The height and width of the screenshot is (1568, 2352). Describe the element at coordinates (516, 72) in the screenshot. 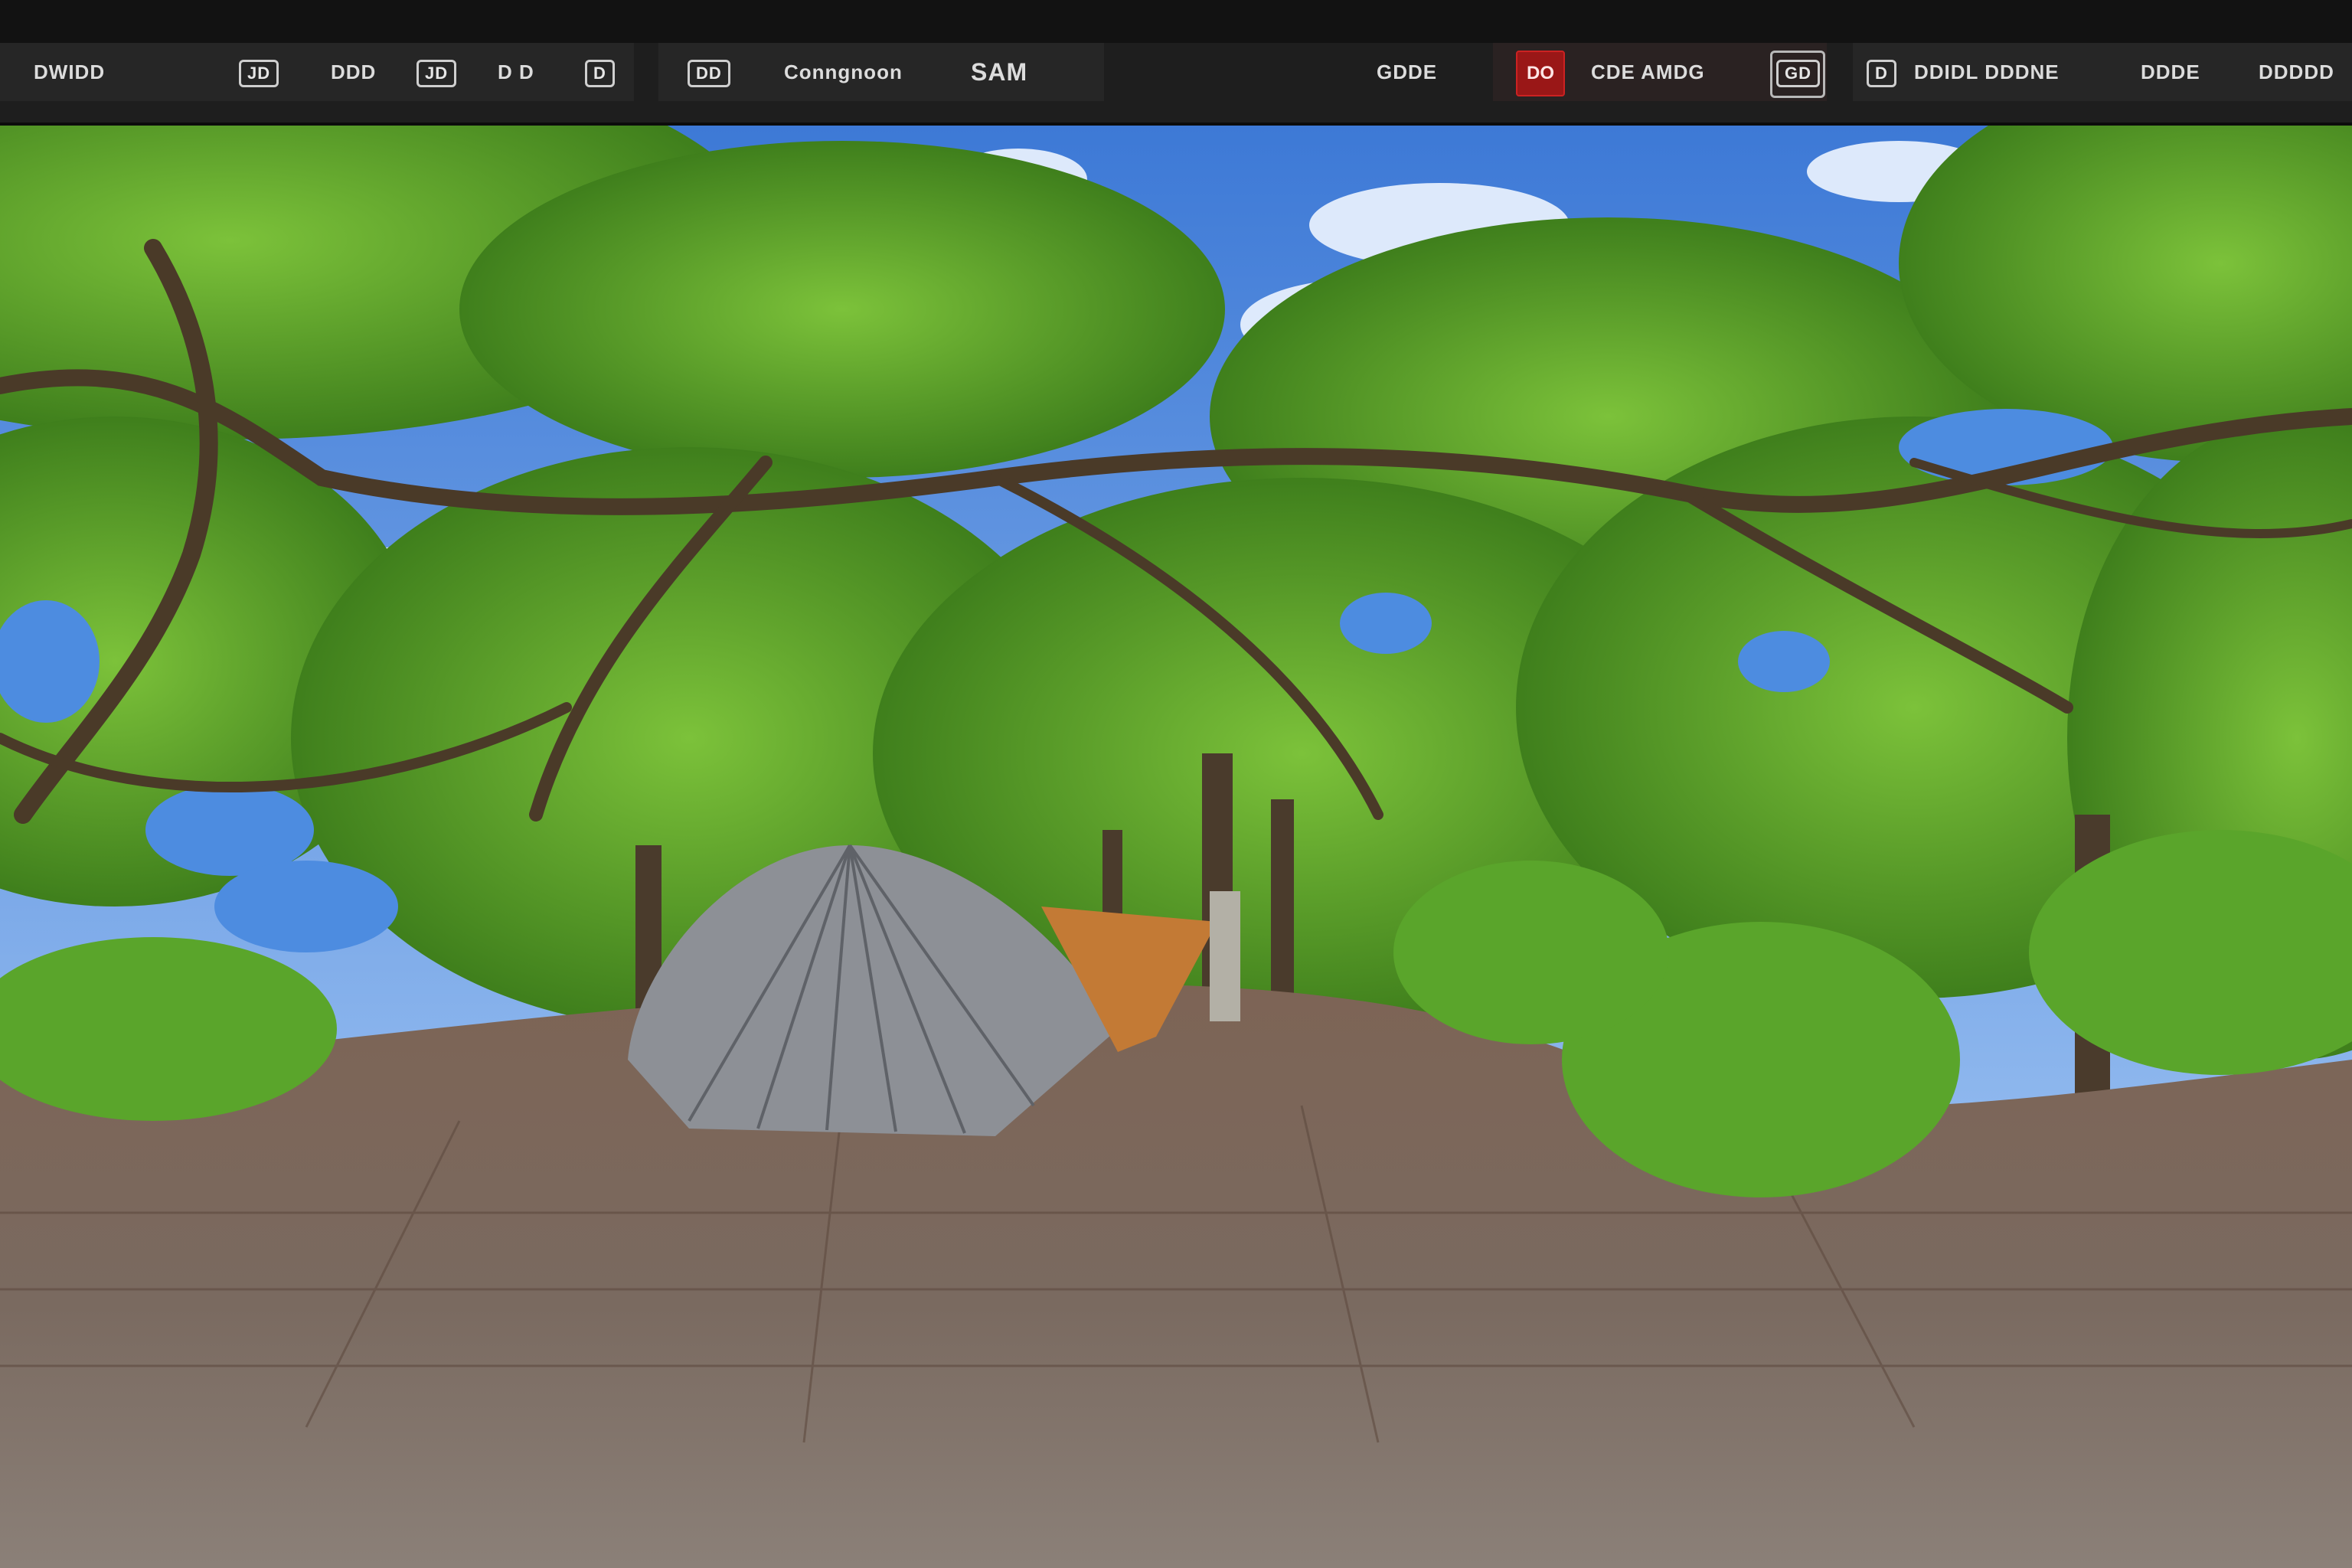

I see `tool-button-d: D D` at that location.